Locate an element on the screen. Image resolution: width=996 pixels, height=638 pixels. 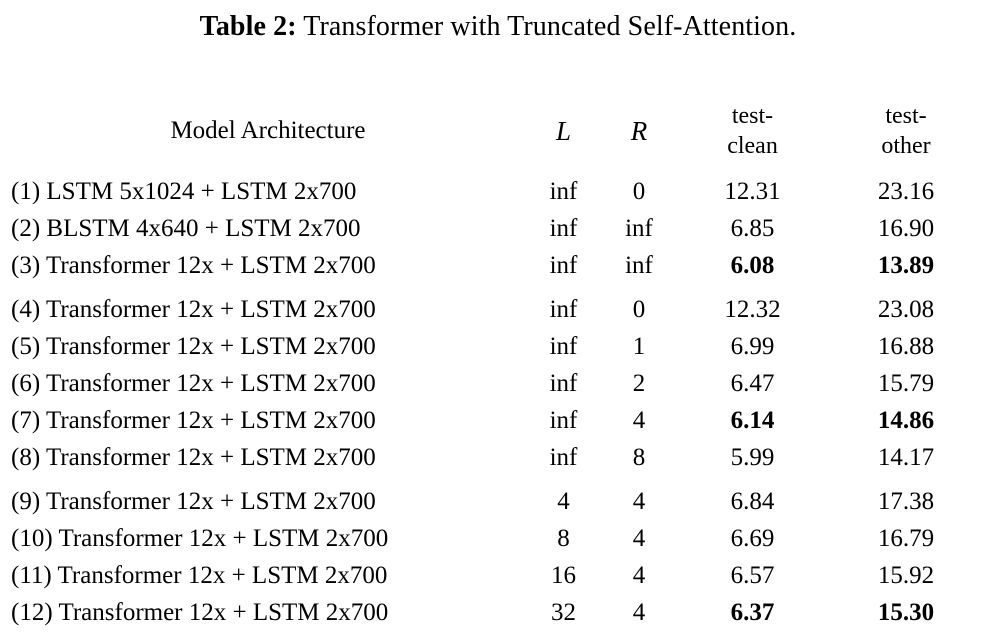
cell-test-clean: 12.31 is located at coordinates (752, 191).